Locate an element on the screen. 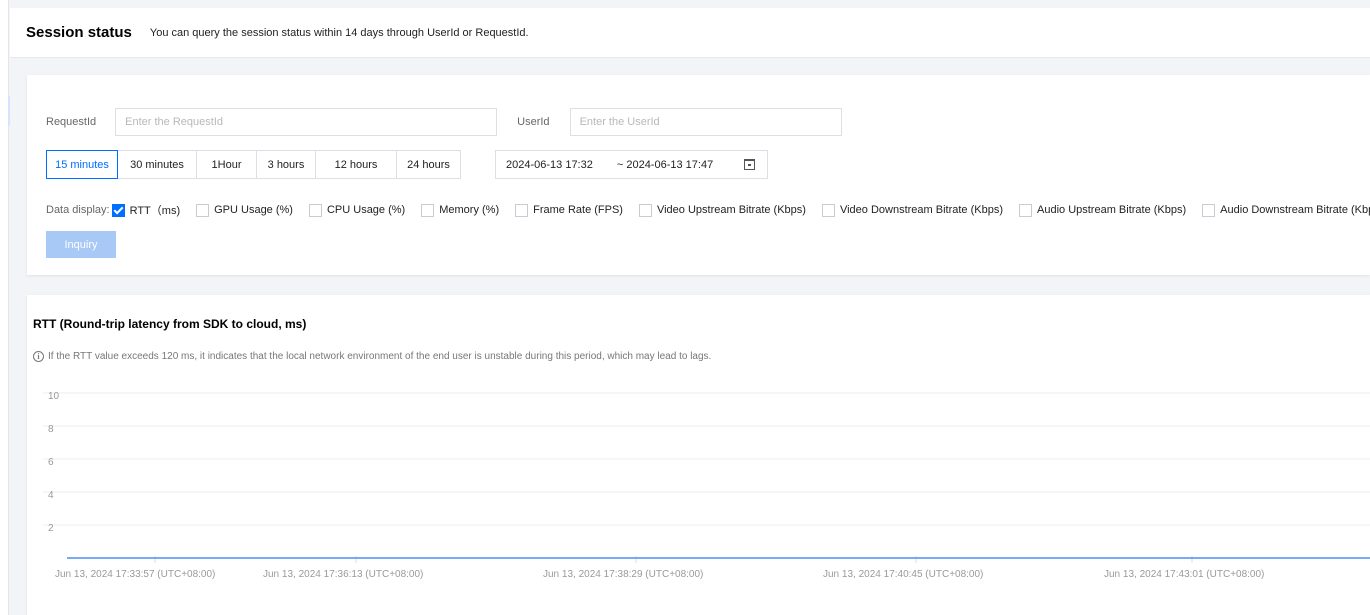  user-id-label: UserId is located at coordinates (533, 122).